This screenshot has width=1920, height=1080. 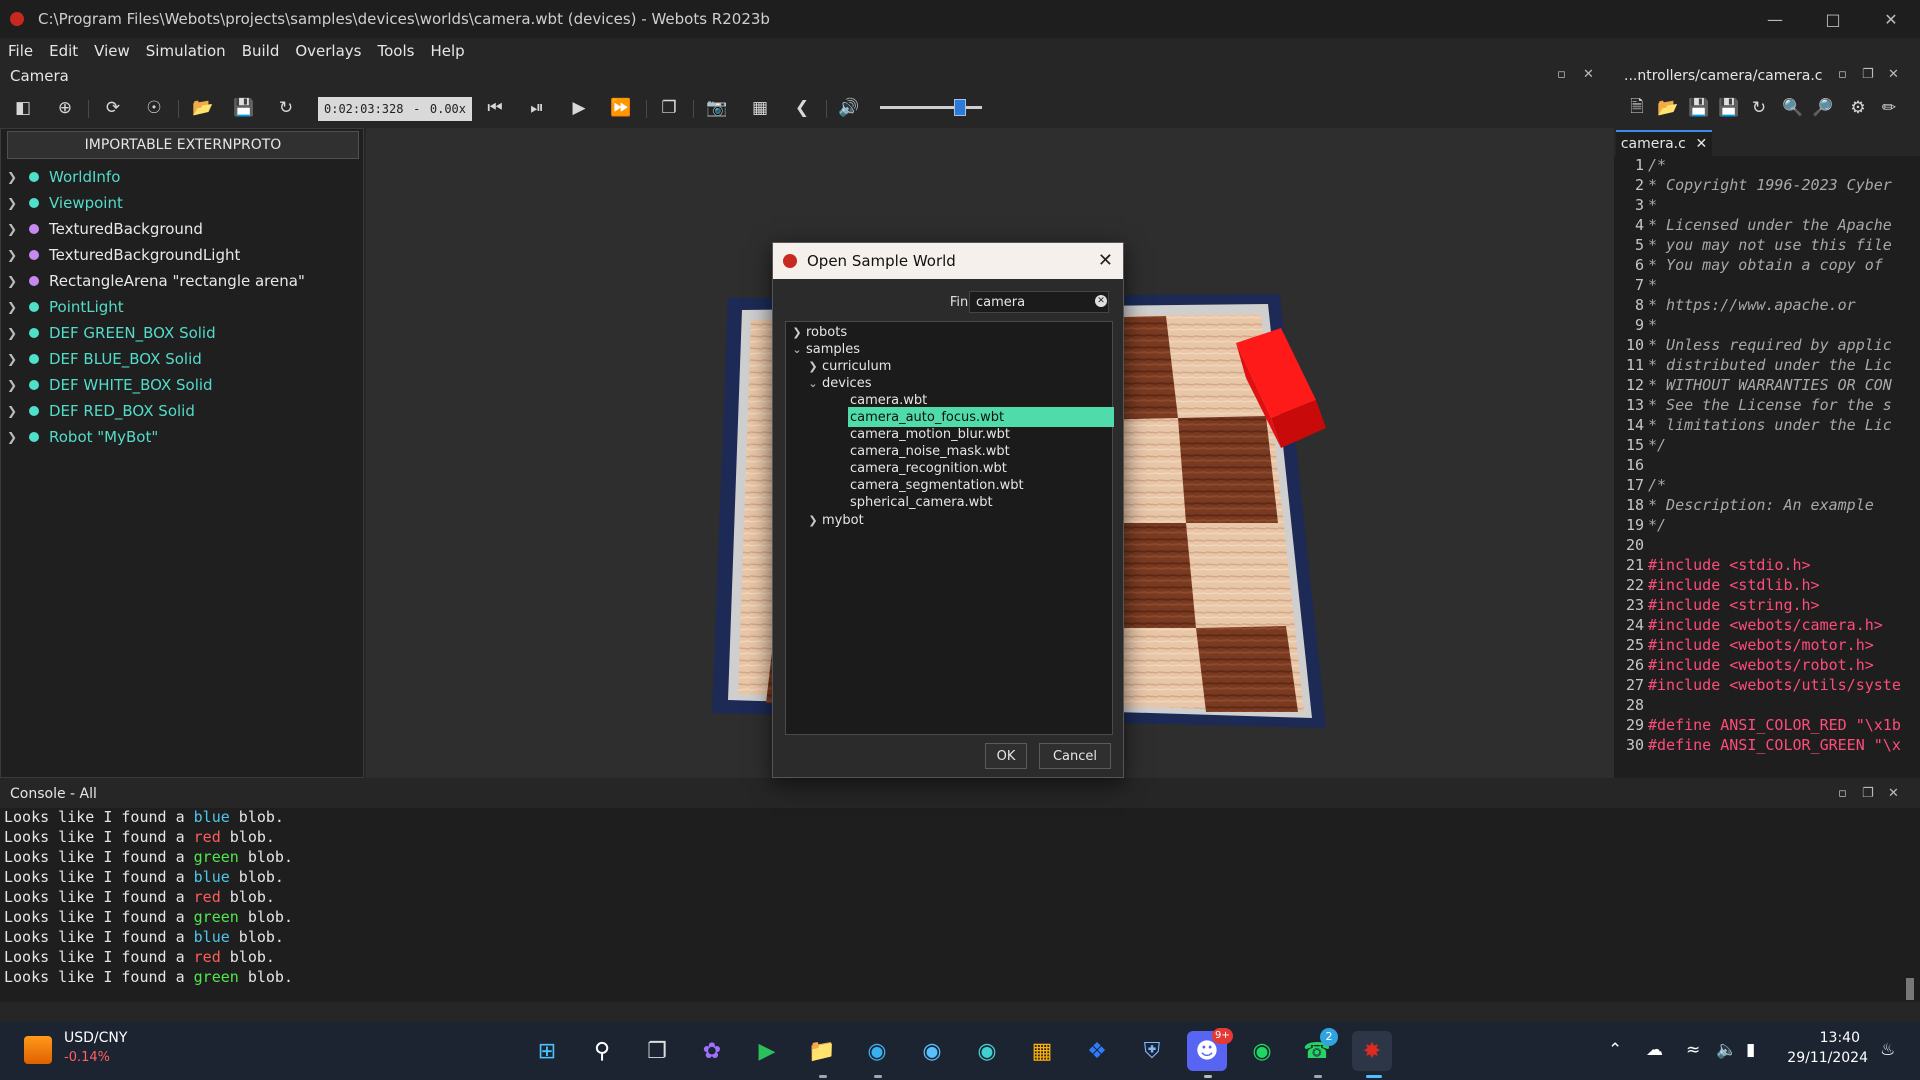 What do you see at coordinates (760, 108) in the screenshot?
I see `movie-record-icon: ▦` at bounding box center [760, 108].